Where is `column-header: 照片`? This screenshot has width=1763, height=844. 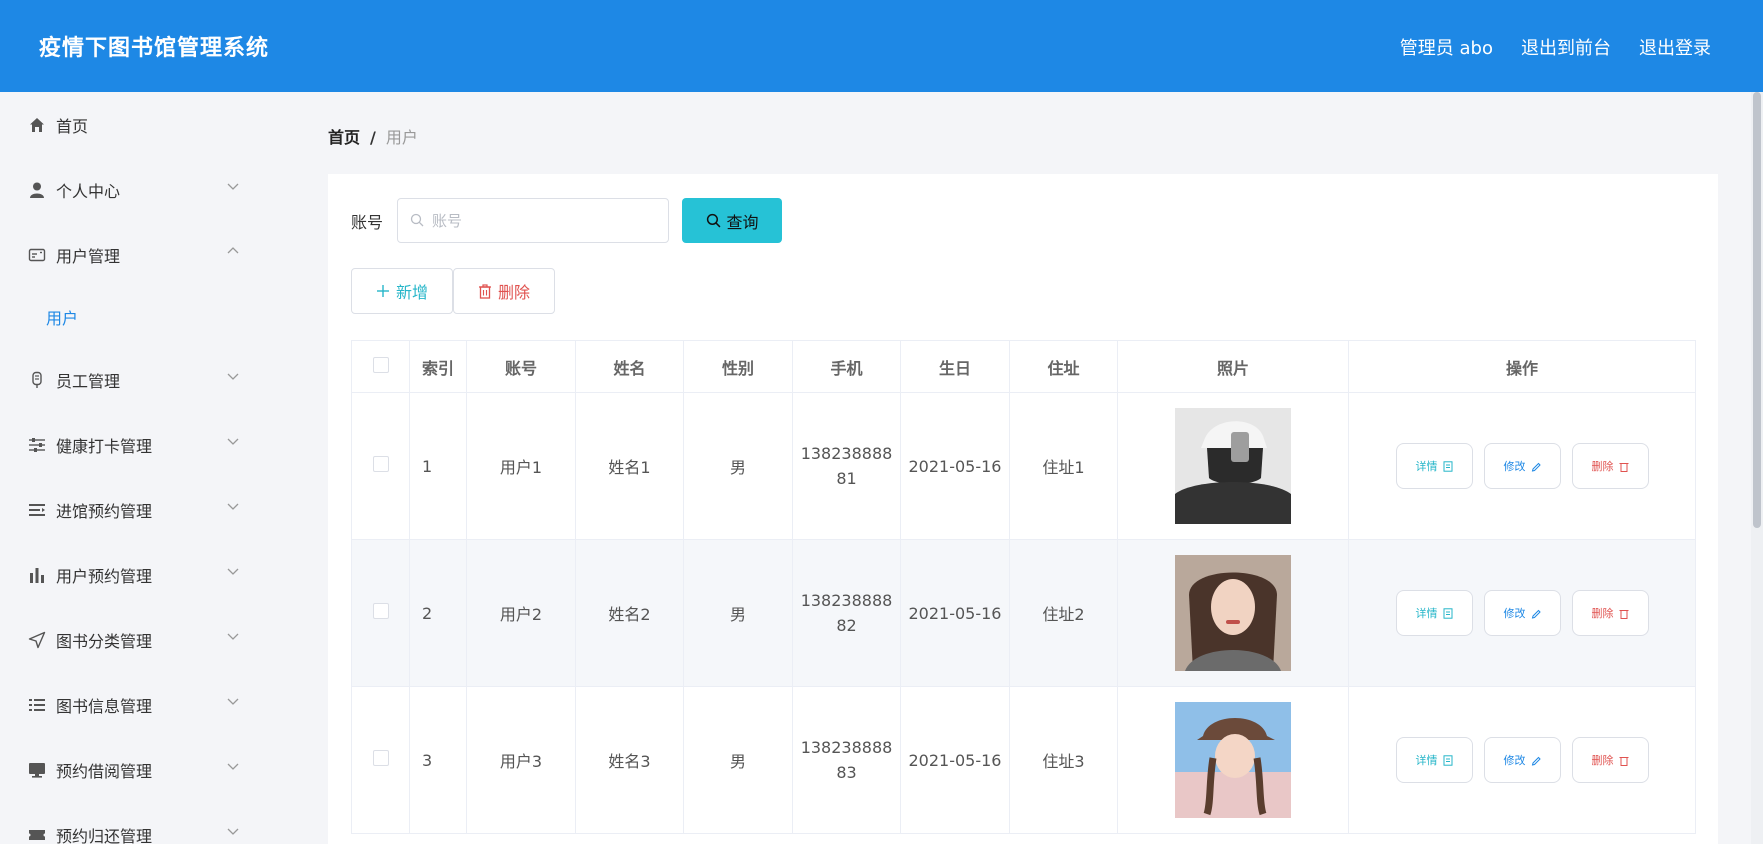
column-header: 照片 is located at coordinates (1233, 366).